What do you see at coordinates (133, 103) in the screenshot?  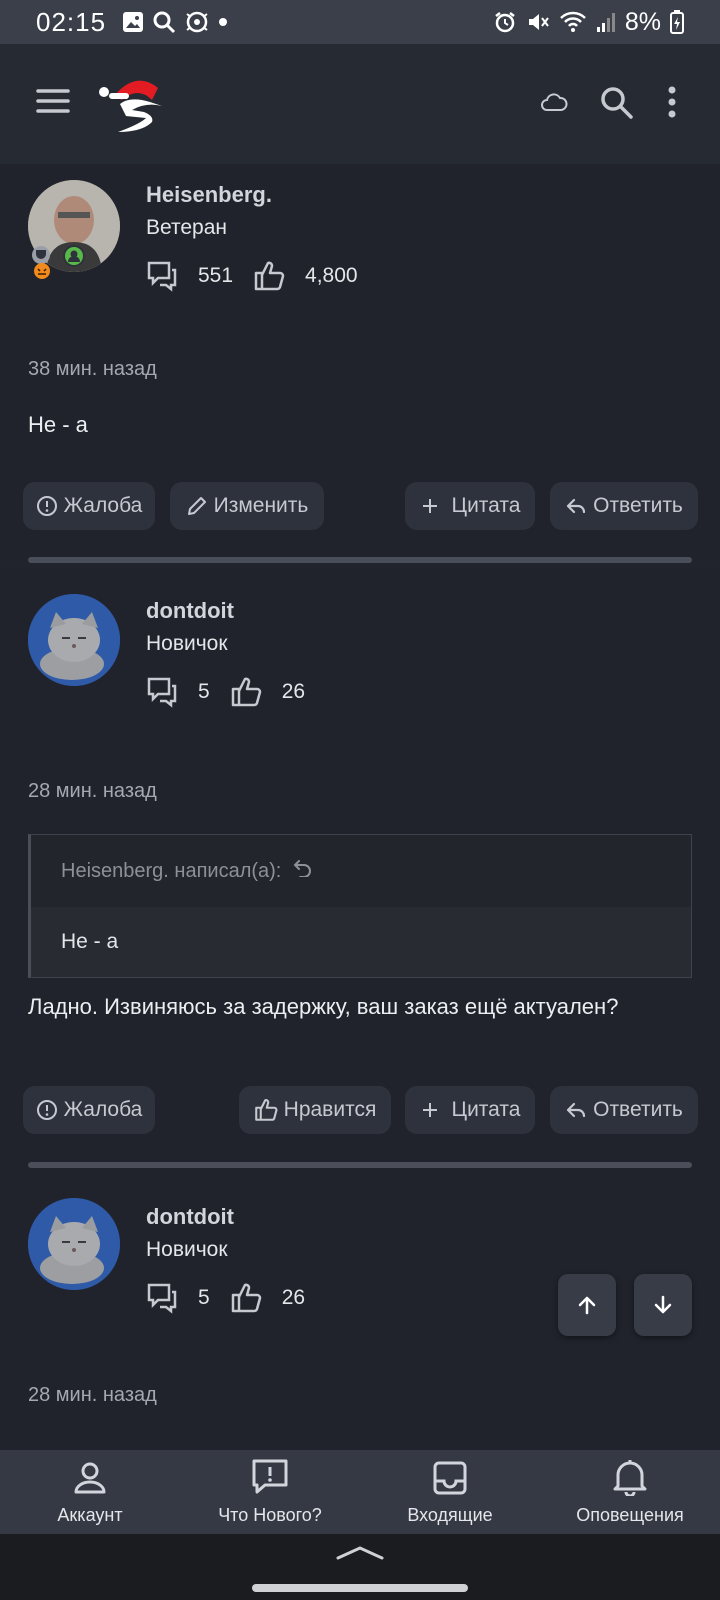 I see `site-logo` at bounding box center [133, 103].